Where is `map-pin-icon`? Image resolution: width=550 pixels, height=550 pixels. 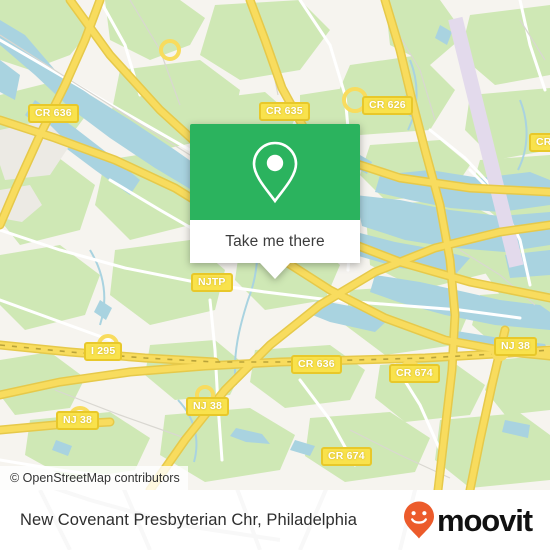 map-pin-icon is located at coordinates (275, 172).